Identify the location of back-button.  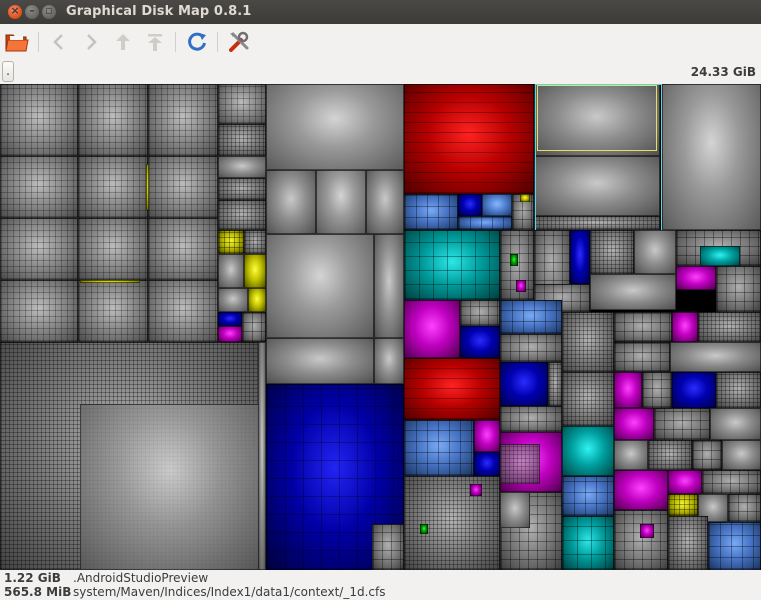
(59, 42).